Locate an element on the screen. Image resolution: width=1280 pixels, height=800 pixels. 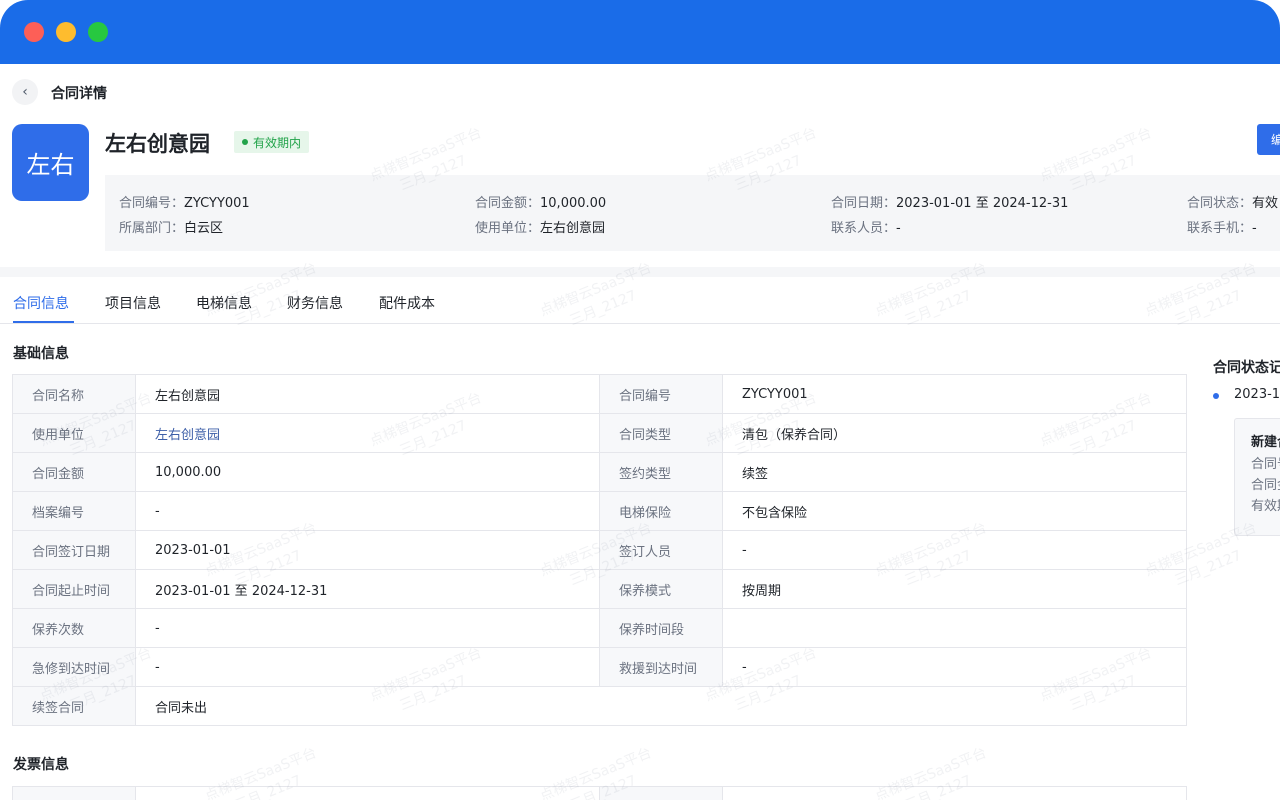
tab-finance-info: 财务信息 is located at coordinates (315, 303).